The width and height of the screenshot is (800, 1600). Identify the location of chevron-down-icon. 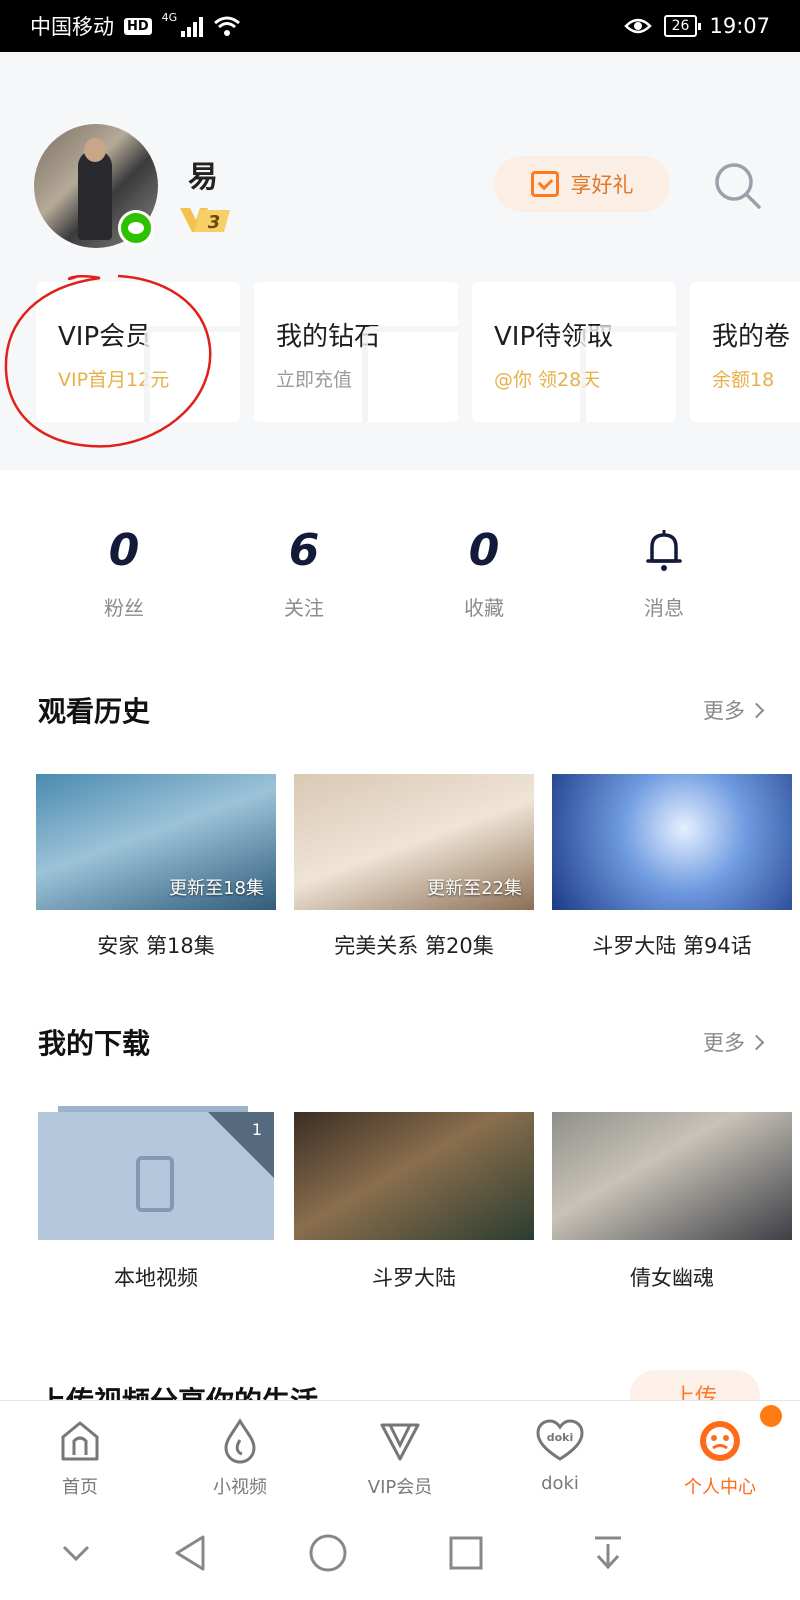
(76, 1553).